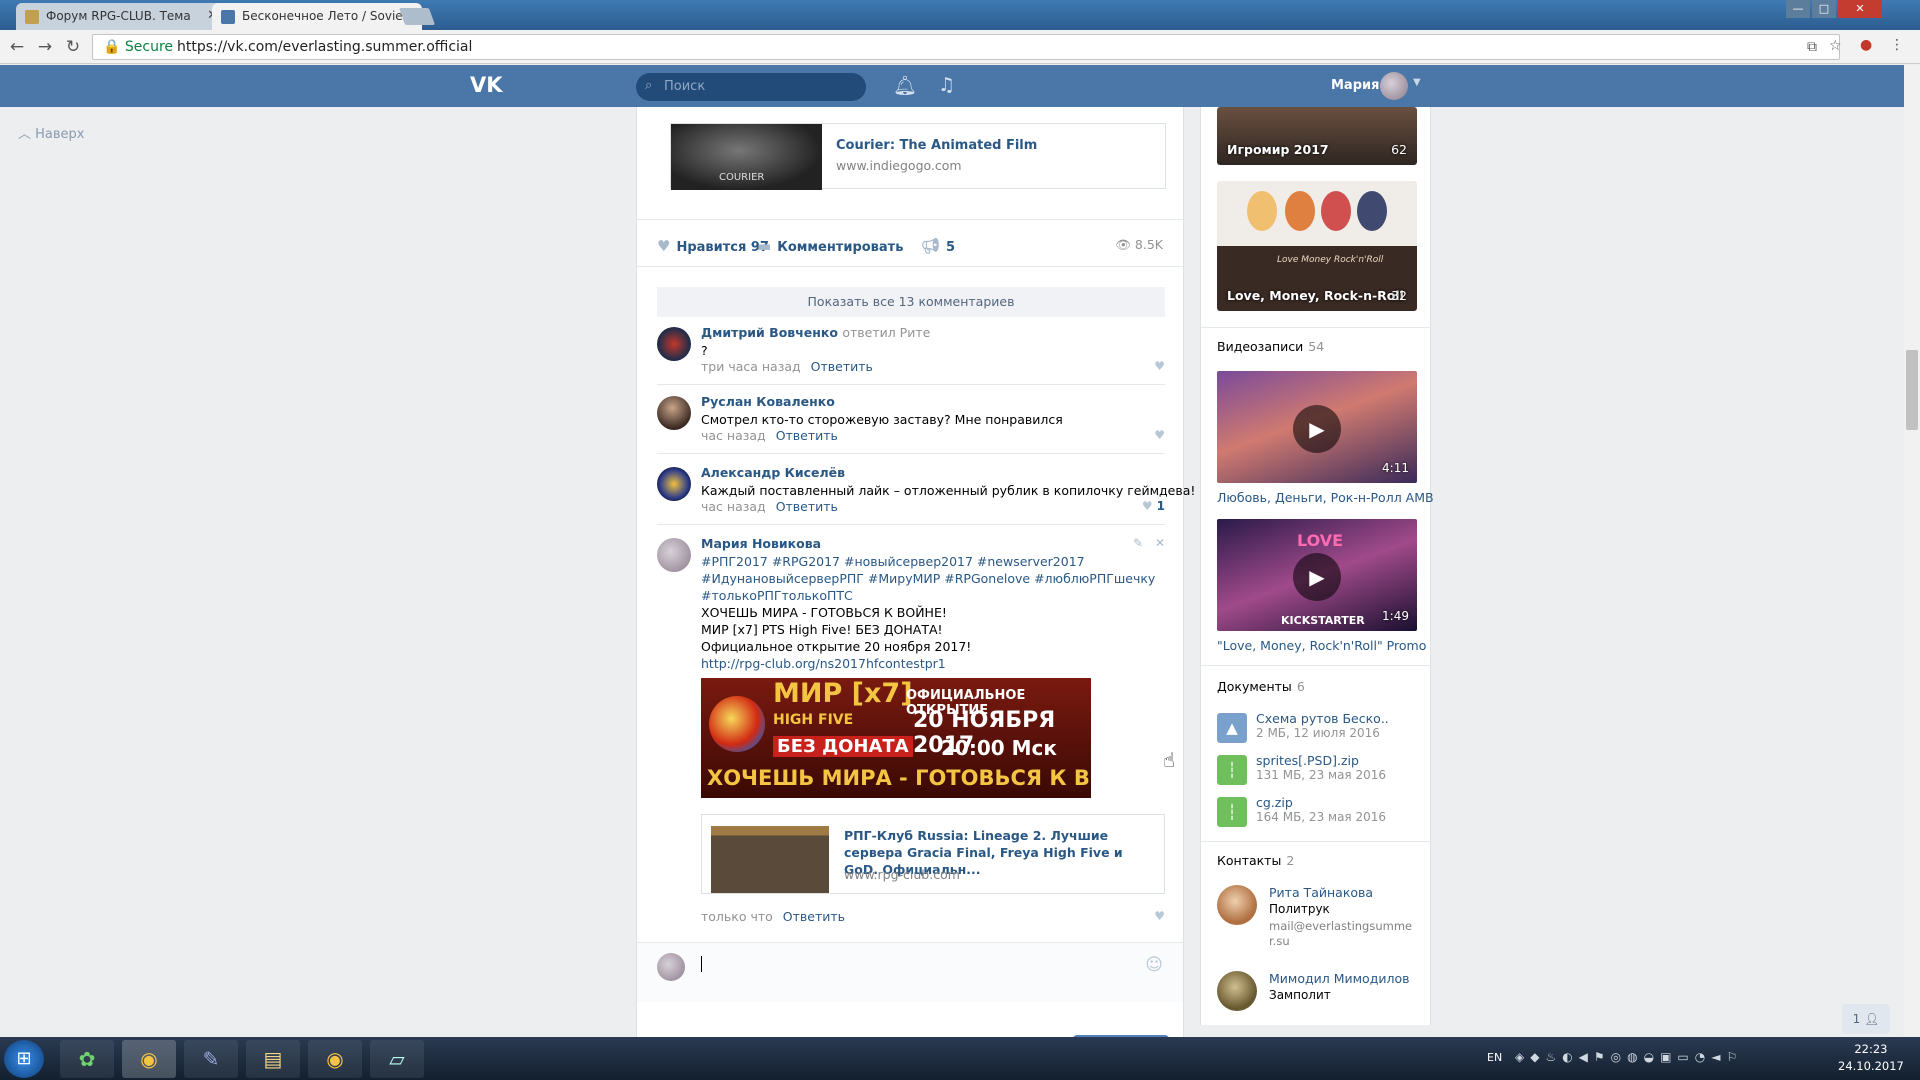 Image resolution: width=1920 pixels, height=1080 pixels. Describe the element at coordinates (273, 1059) in the screenshot. I see `folder-icon: ▤` at that location.